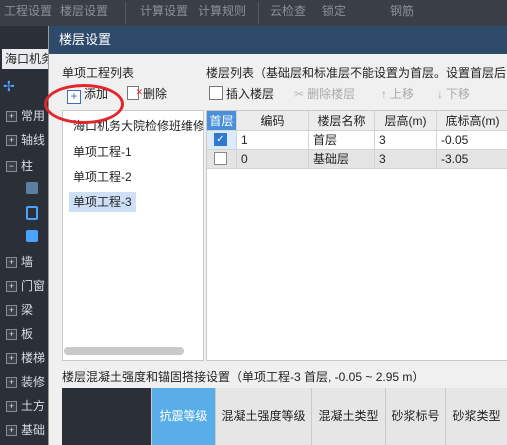 This screenshot has height=445, width=507. What do you see at coordinates (24, 382) in the screenshot?
I see `sidebar-item-decoration: + 装修` at bounding box center [24, 382].